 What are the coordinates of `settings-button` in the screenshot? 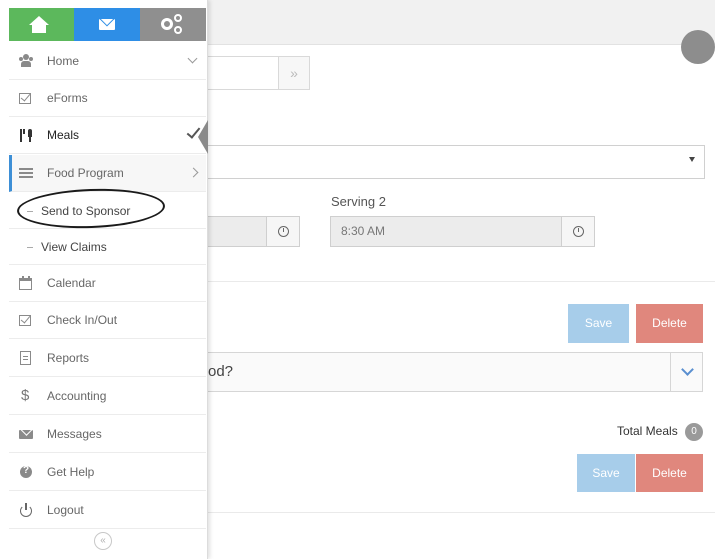 It's located at (173, 24).